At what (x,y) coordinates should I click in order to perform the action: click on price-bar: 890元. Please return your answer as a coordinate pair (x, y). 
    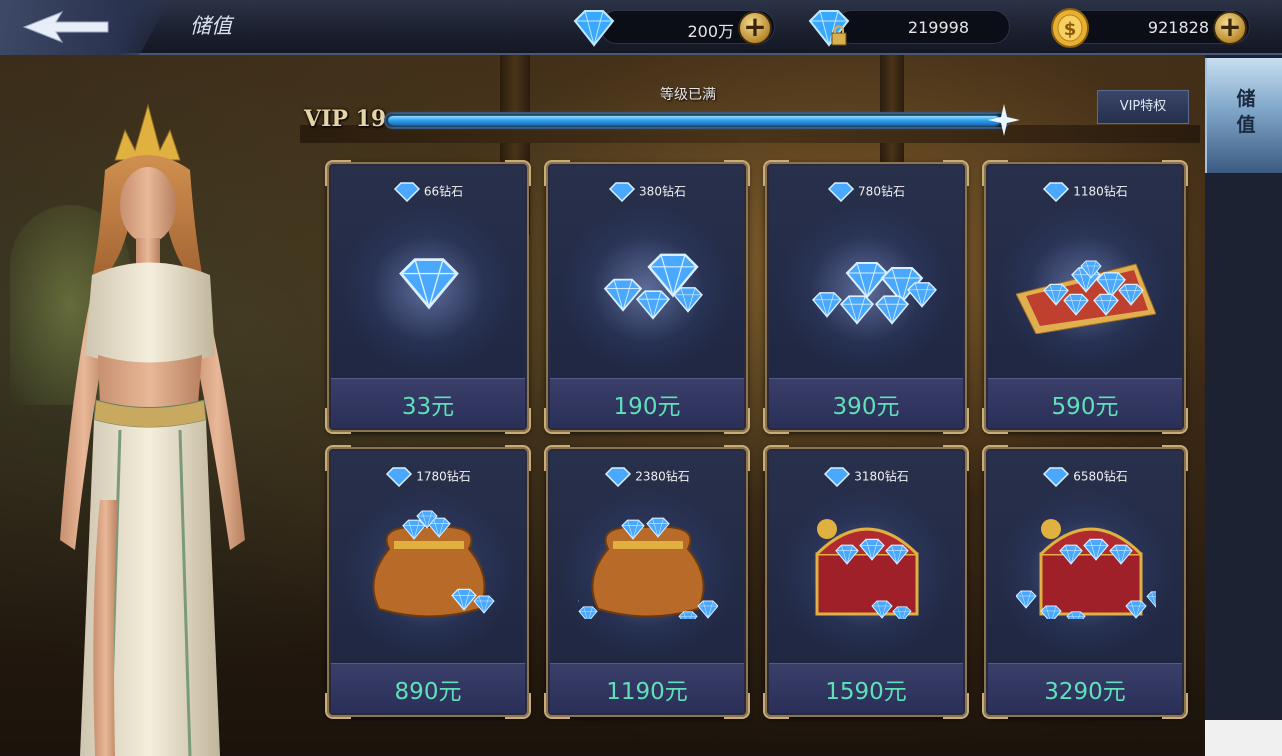
    Looking at the image, I should click on (428, 688).